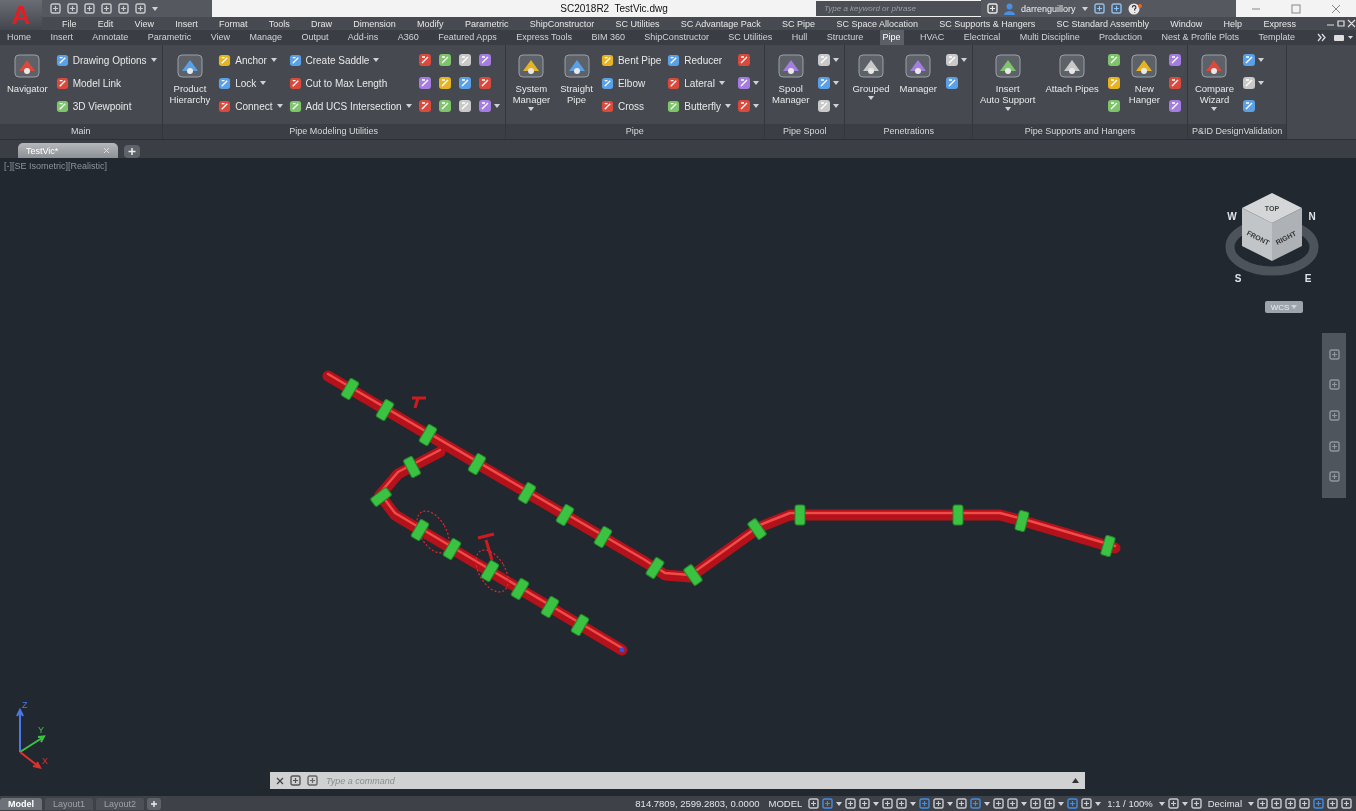  Describe the element at coordinates (467, 37) in the screenshot. I see `ribbon-tab: Featured Apps` at that location.